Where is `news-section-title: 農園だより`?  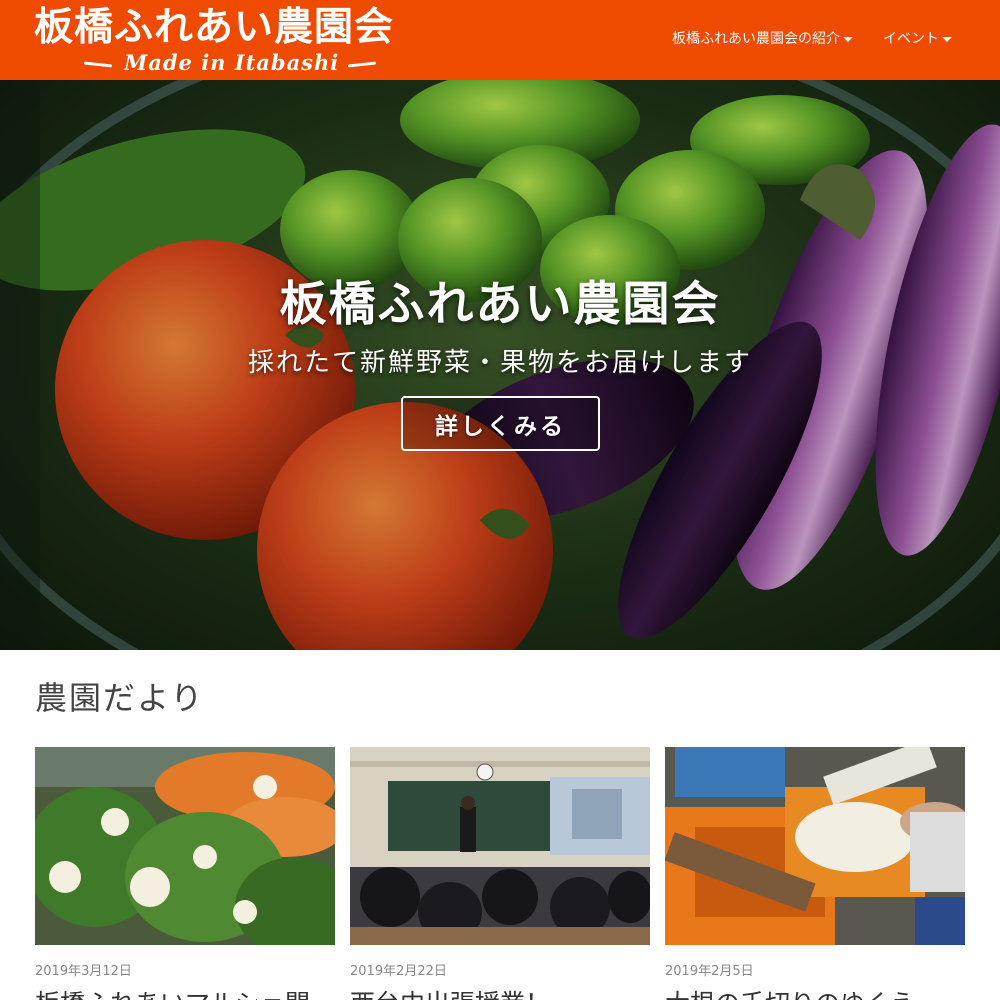
news-section-title: 農園だより is located at coordinates (120, 698).